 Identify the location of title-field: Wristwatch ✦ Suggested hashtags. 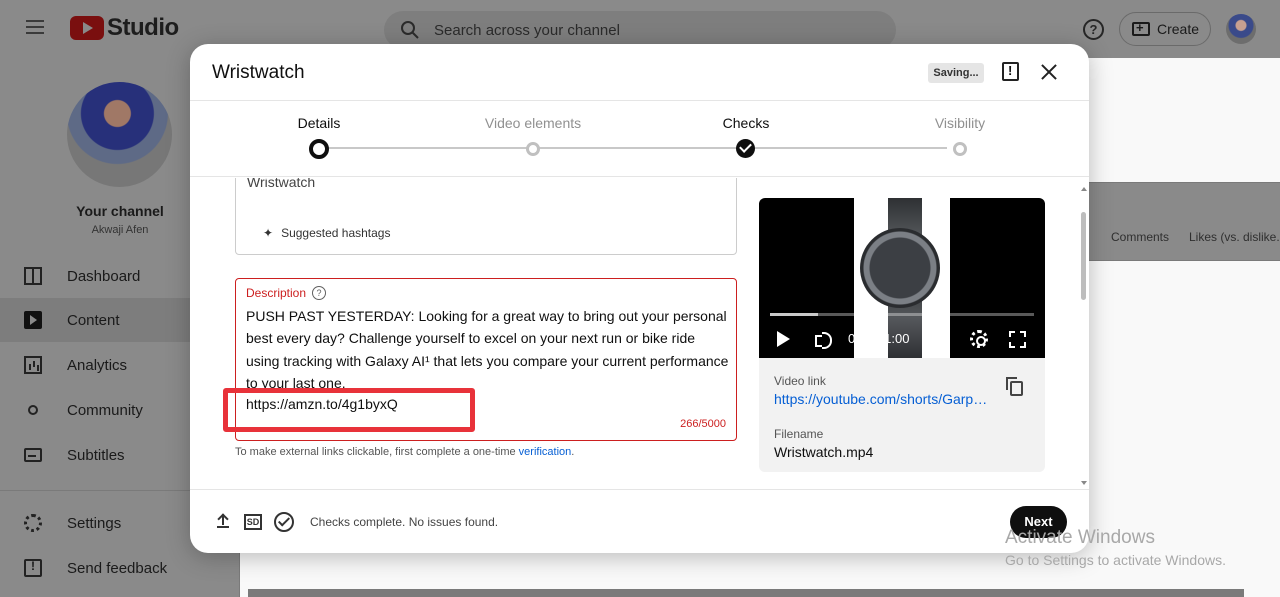
(486, 216).